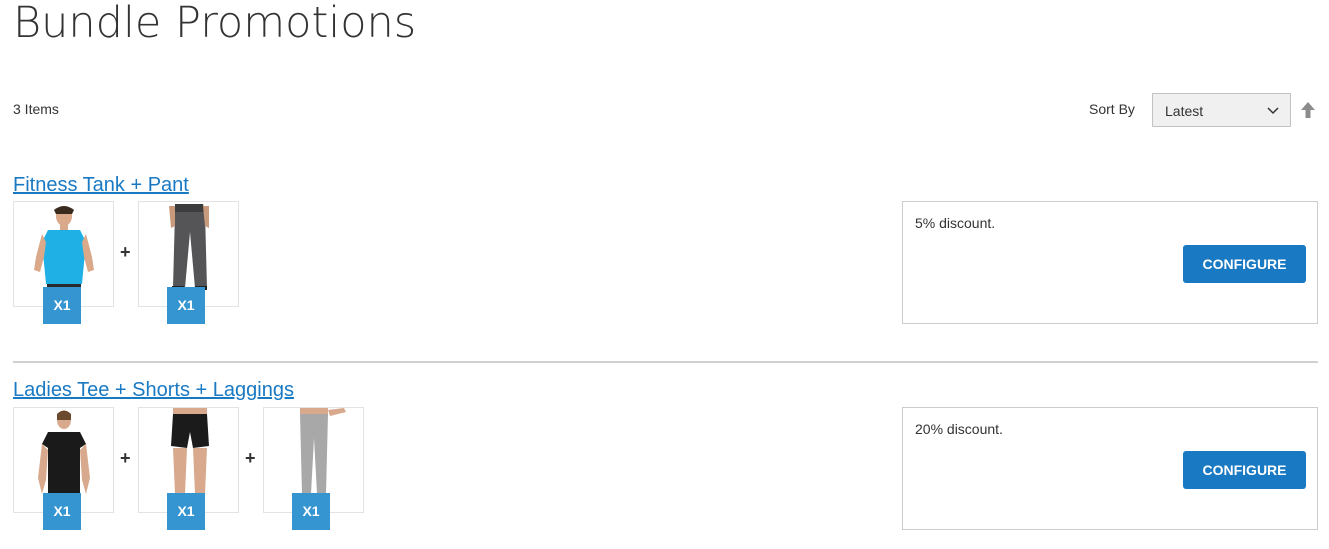  Describe the element at coordinates (1110, 468) in the screenshot. I see `bundle-promo-box: 20% discount. CONFIGURE` at that location.